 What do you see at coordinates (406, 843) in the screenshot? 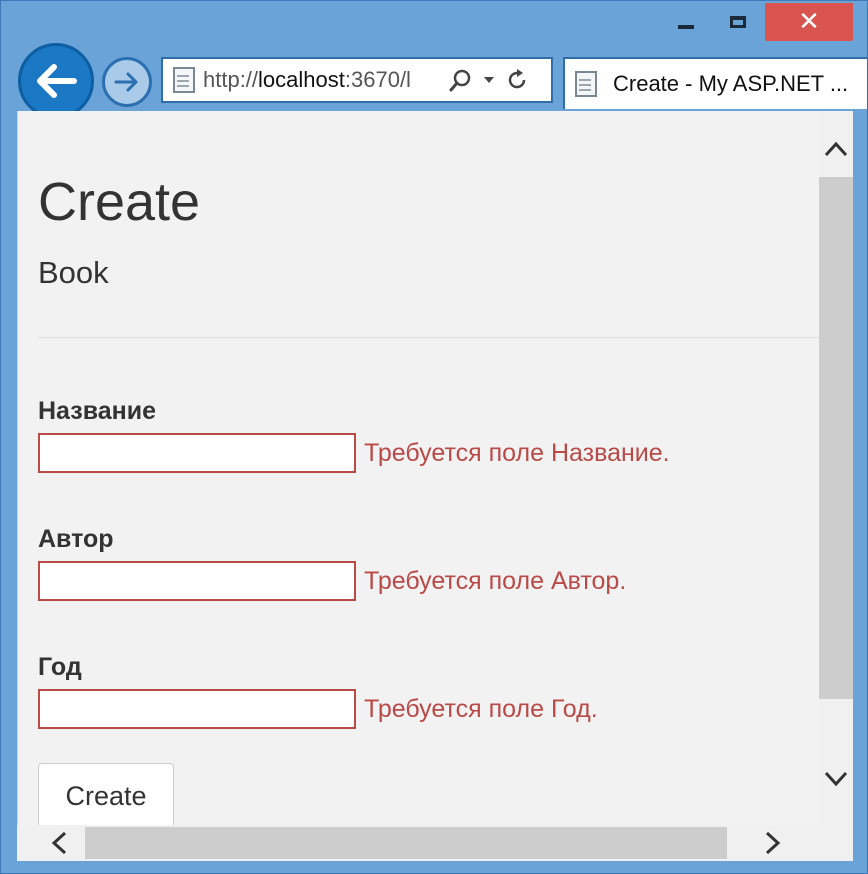
I see `horizontal-scroll-thumb` at bounding box center [406, 843].